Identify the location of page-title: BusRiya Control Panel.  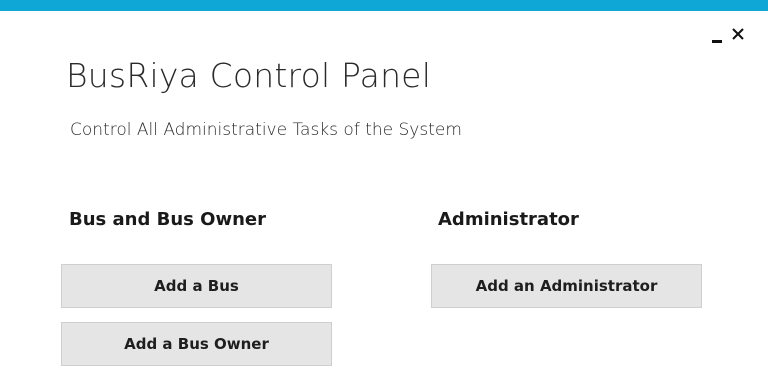
(249, 75).